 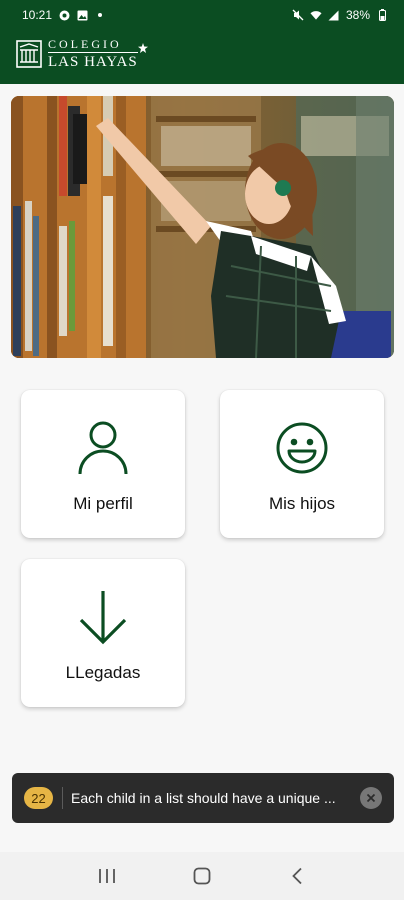 I want to click on battery-level: 38%, so click(x=357, y=15).